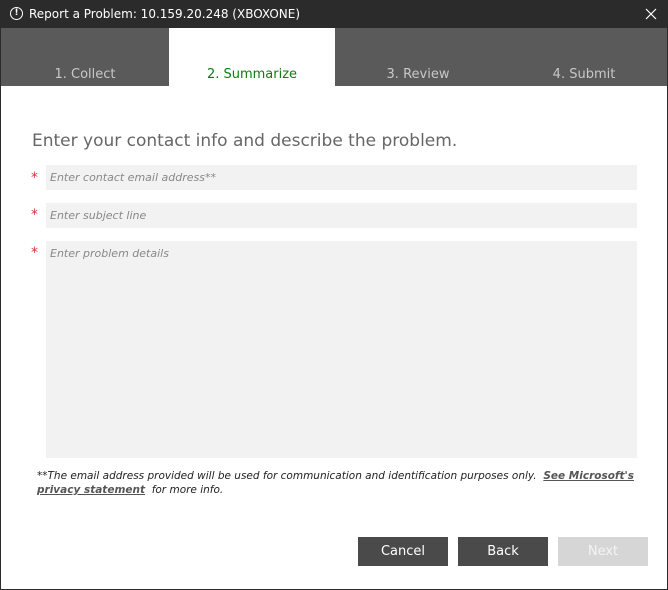 The width and height of the screenshot is (668, 590). What do you see at coordinates (341, 215) in the screenshot?
I see `subject-field` at bounding box center [341, 215].